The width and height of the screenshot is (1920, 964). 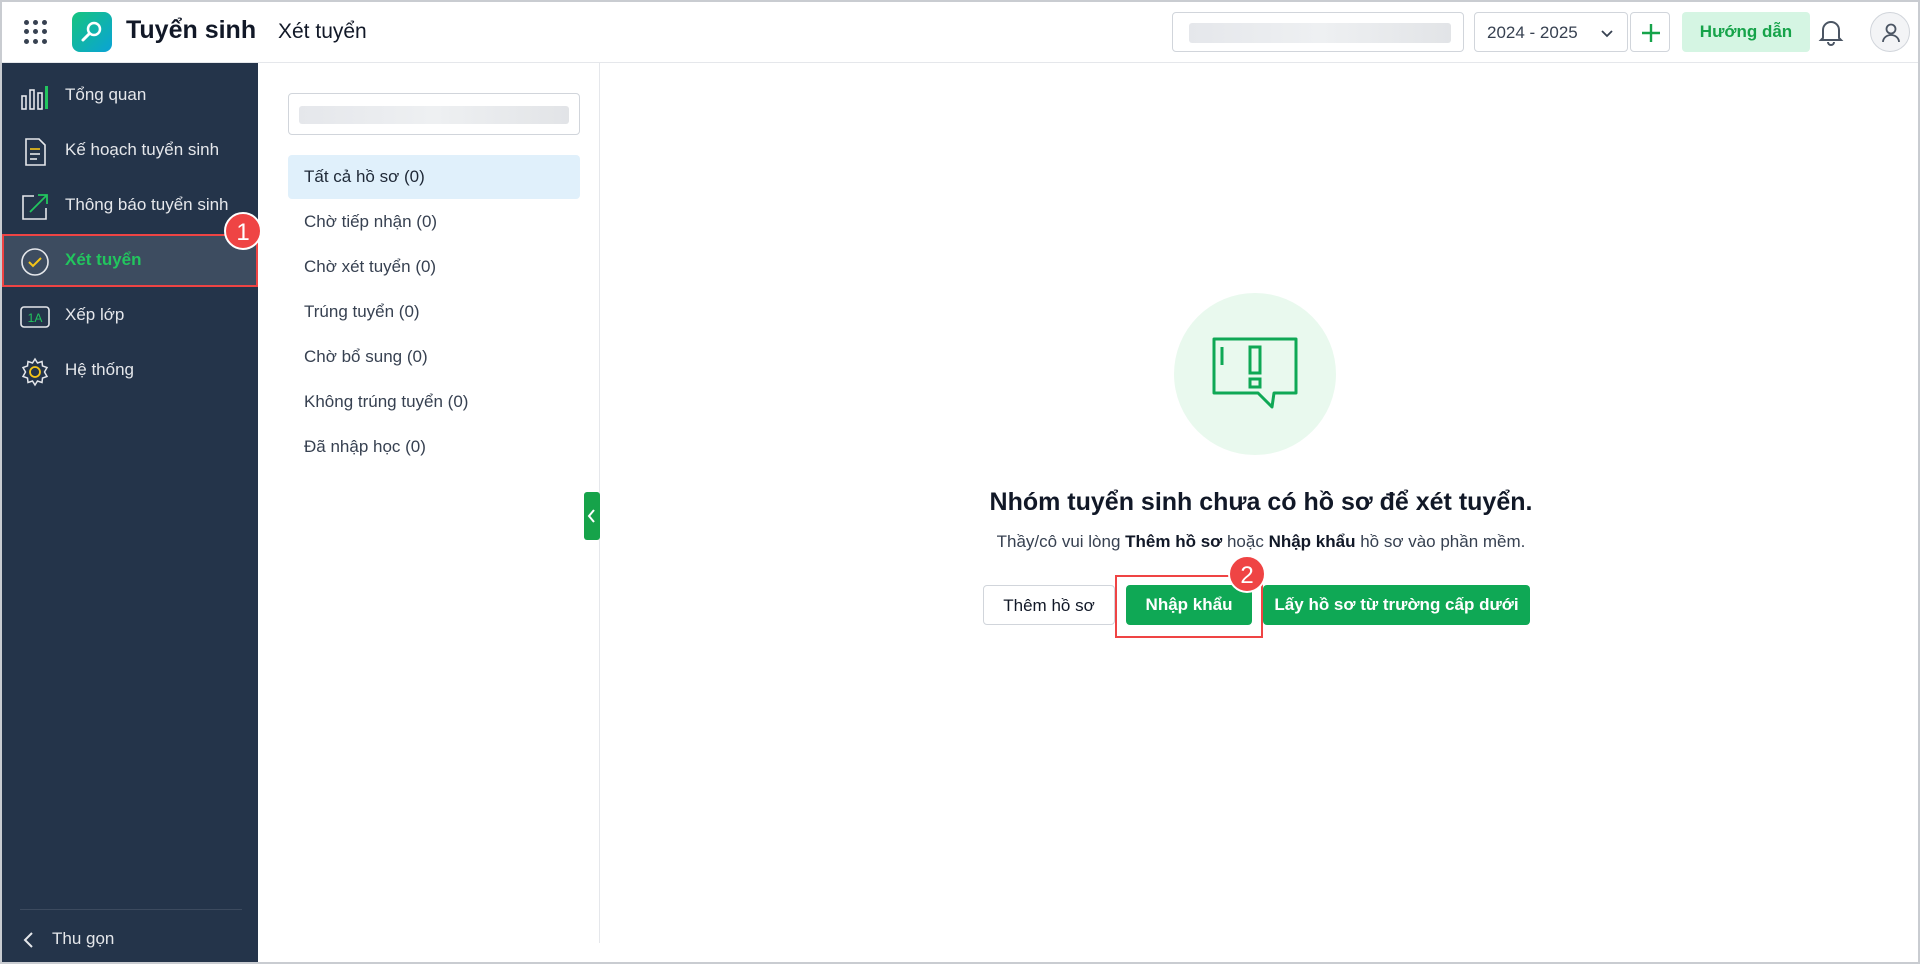 I want to click on sidebar-item-class: 1A Xếp lớp, so click(x=130, y=315).